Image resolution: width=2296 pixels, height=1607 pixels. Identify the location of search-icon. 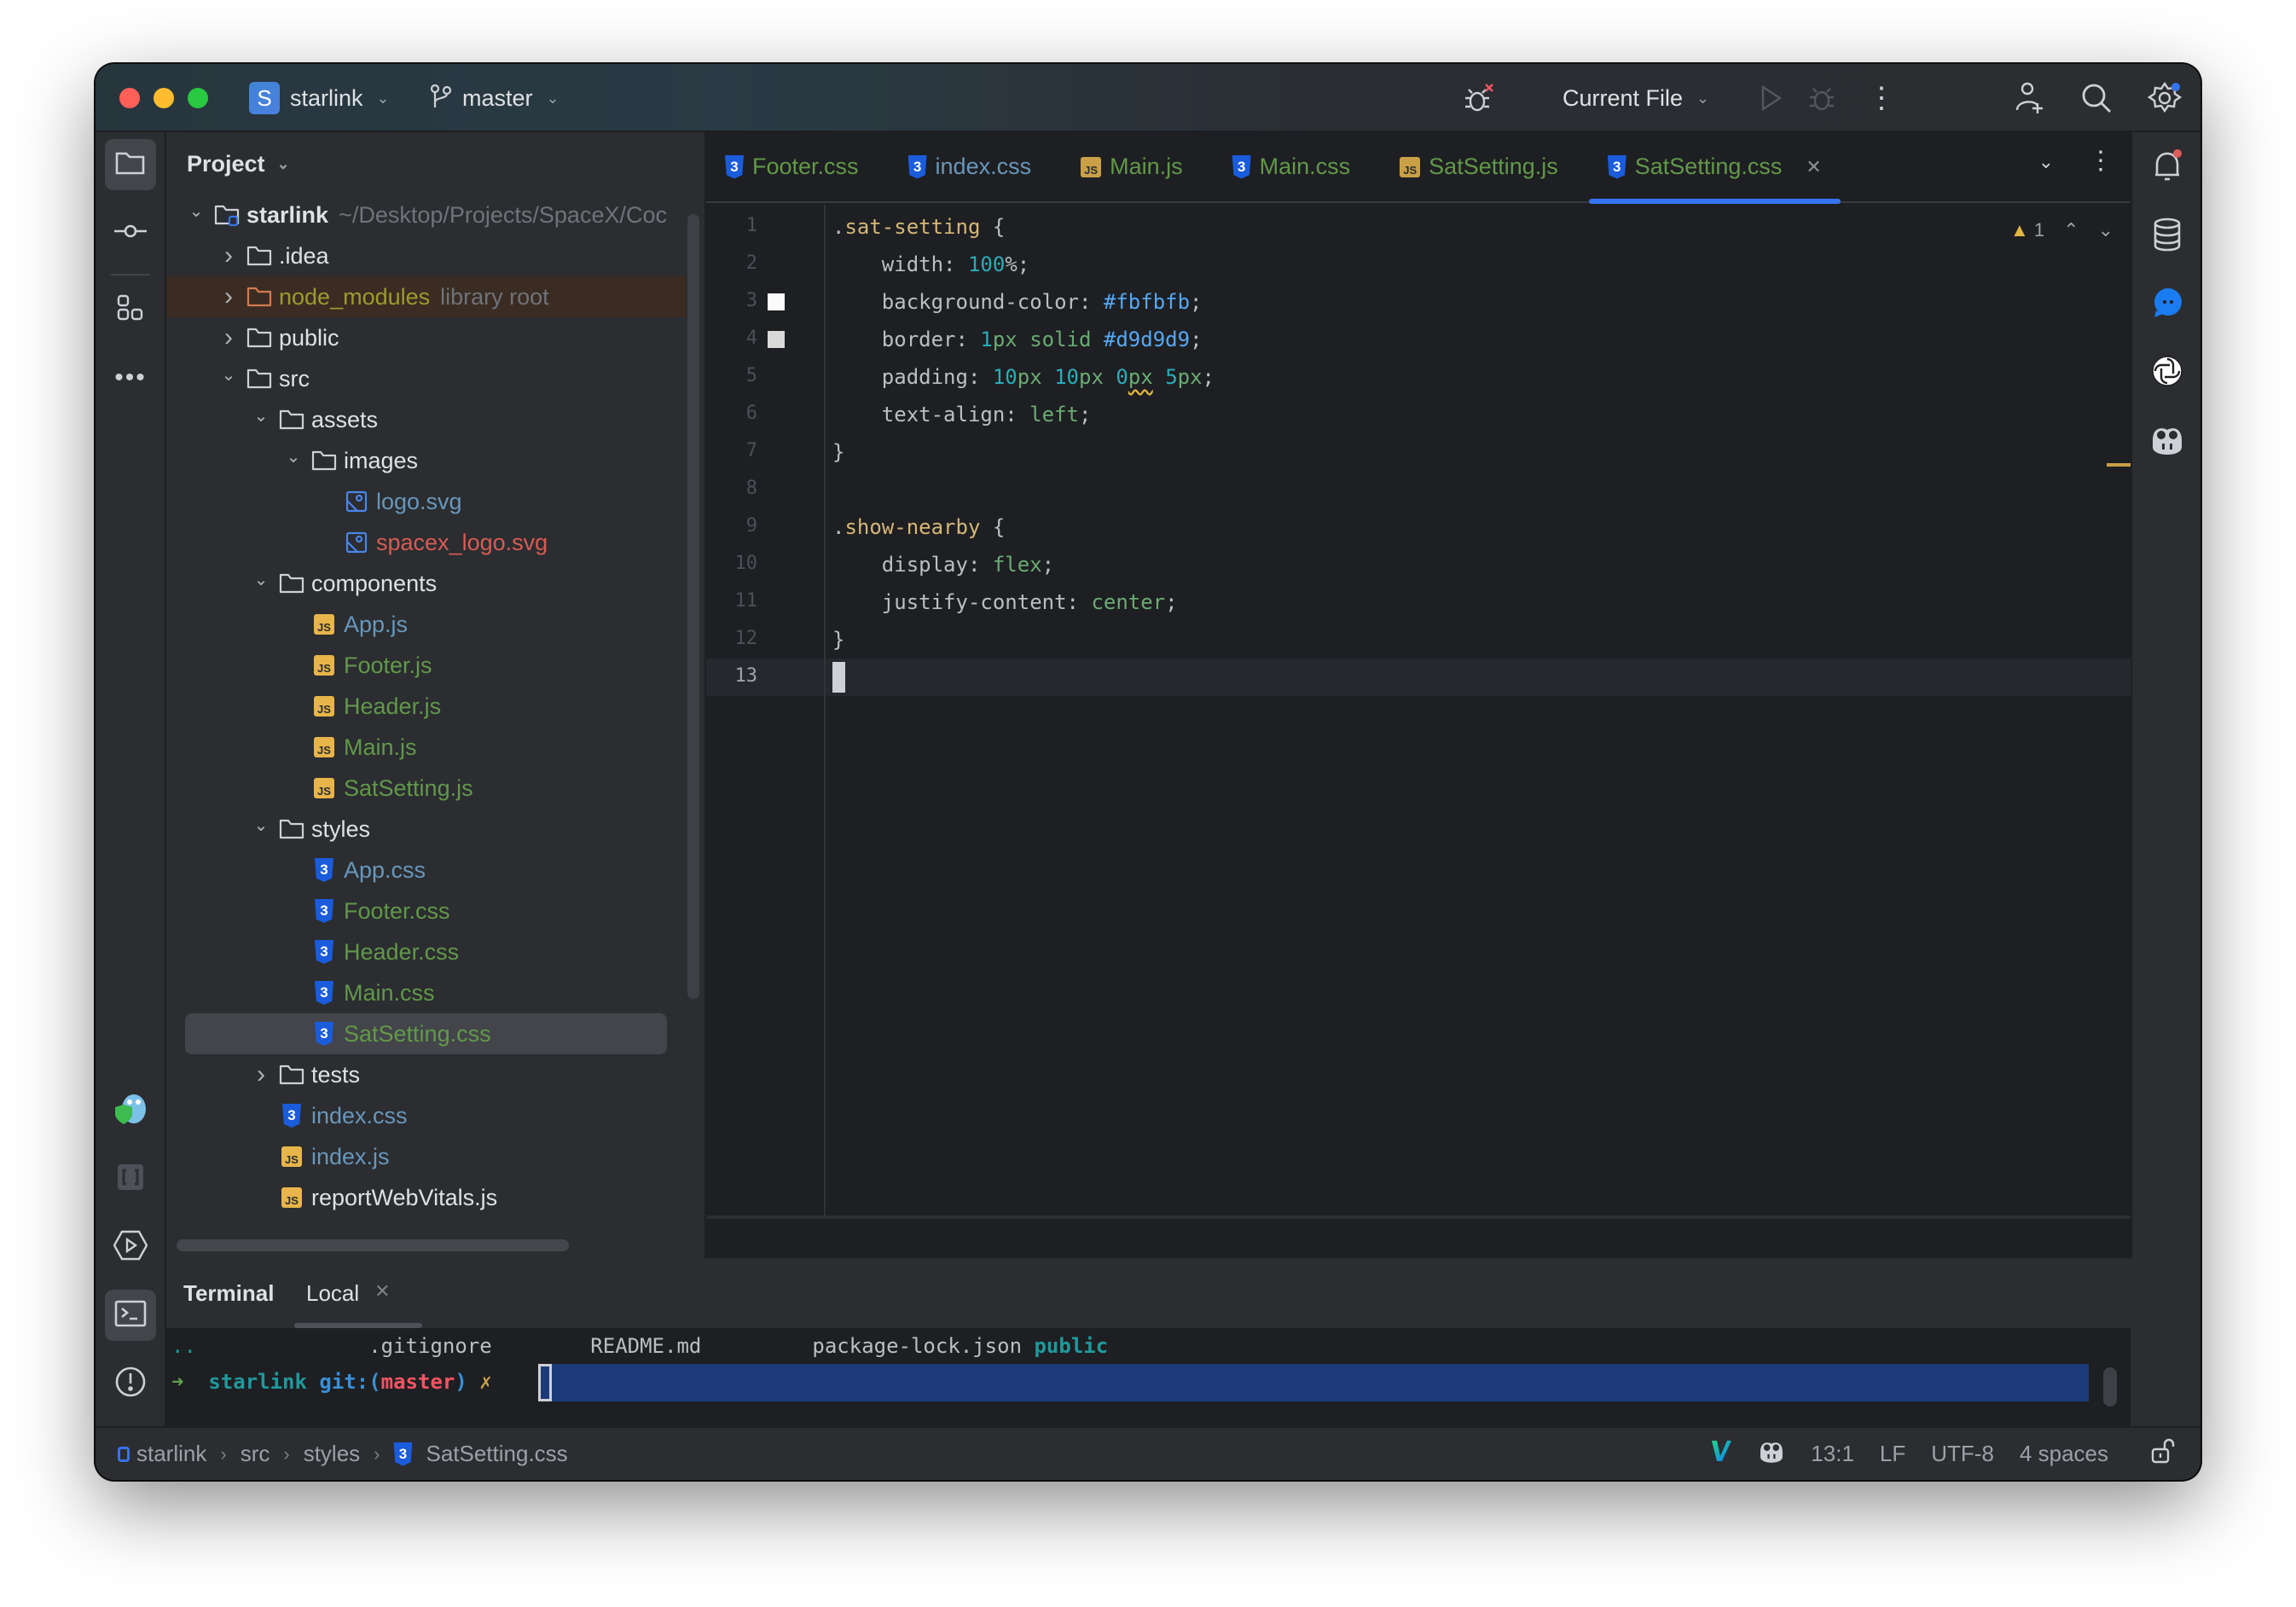
(2096, 98).